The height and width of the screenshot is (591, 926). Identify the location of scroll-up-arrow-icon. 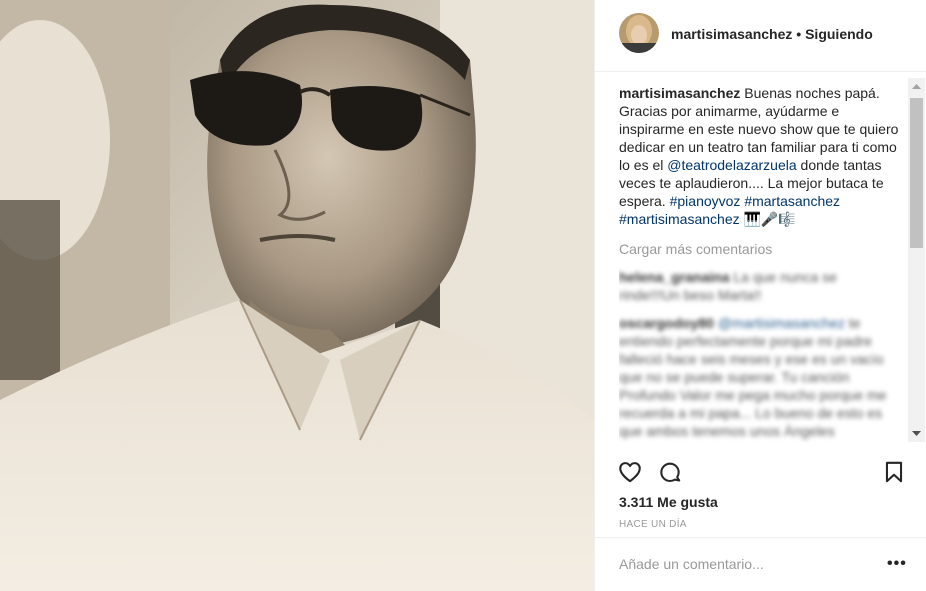
(916, 86).